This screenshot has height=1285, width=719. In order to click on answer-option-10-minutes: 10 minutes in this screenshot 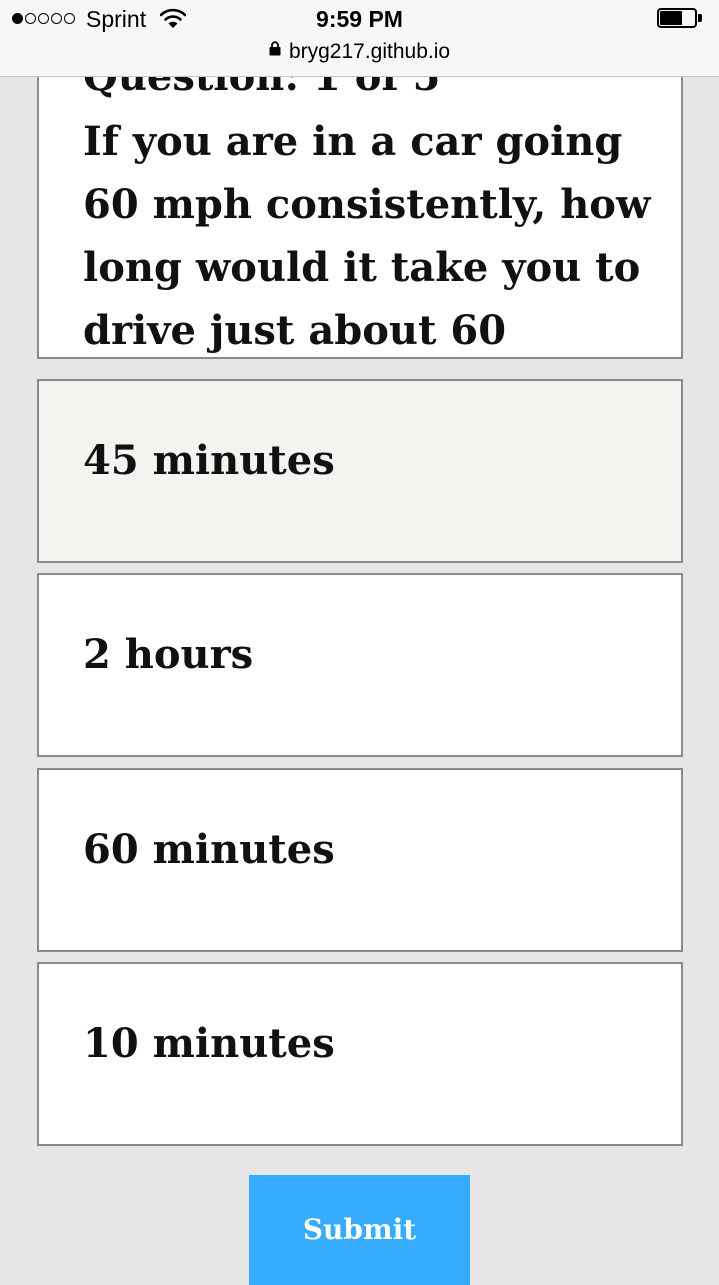, I will do `click(360, 1054)`.